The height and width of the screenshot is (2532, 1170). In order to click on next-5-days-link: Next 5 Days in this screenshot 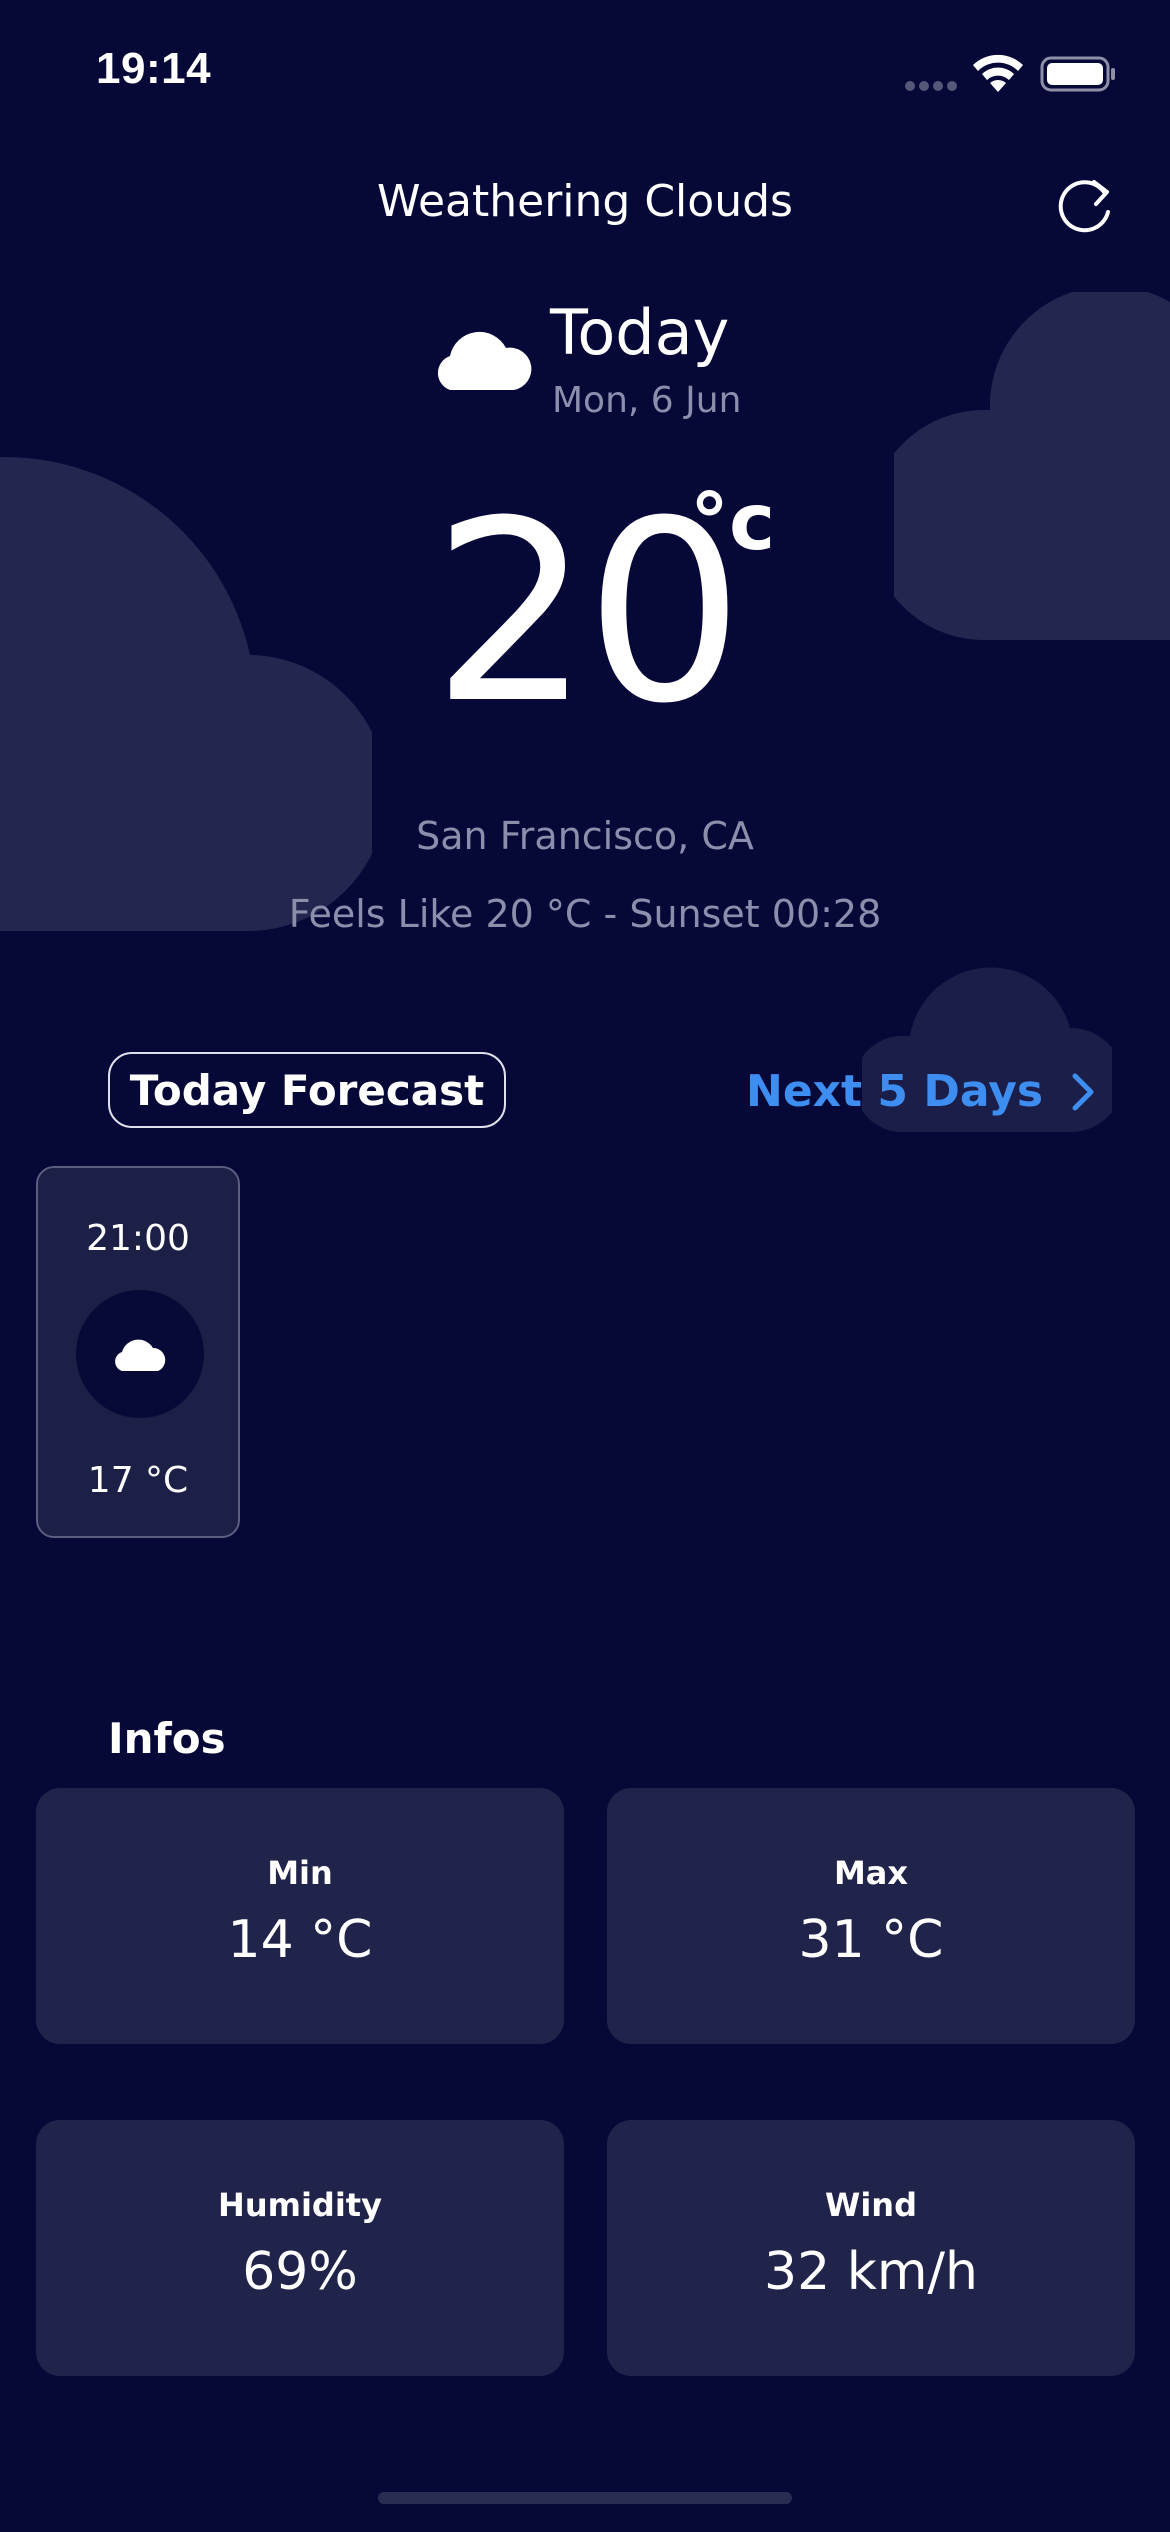, I will do `click(921, 1091)`.